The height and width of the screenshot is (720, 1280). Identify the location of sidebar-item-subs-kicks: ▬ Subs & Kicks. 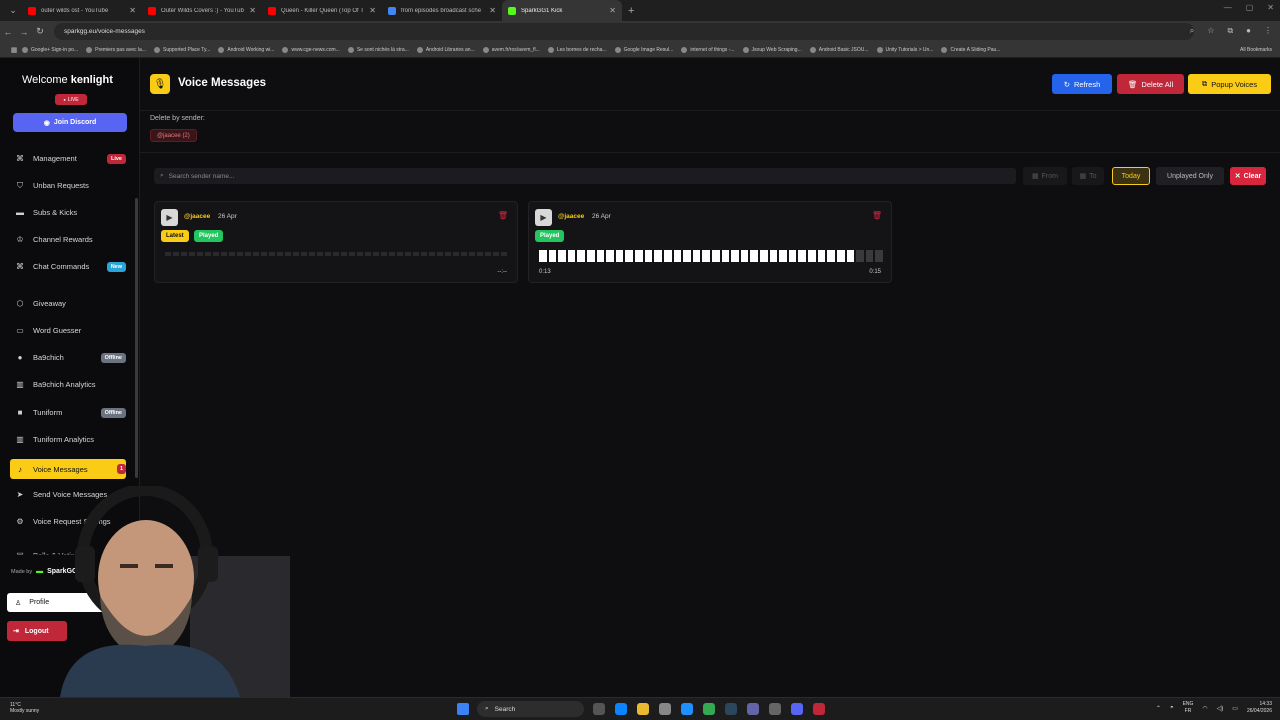
(68, 212).